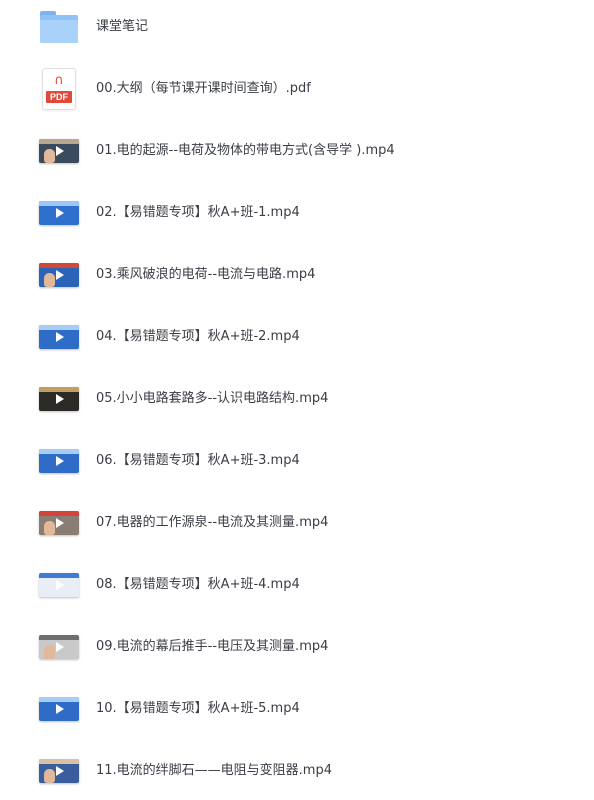 Image resolution: width=594 pixels, height=800 pixels. What do you see at coordinates (122, 27) in the screenshot?
I see `file-name: 课堂笔记` at bounding box center [122, 27].